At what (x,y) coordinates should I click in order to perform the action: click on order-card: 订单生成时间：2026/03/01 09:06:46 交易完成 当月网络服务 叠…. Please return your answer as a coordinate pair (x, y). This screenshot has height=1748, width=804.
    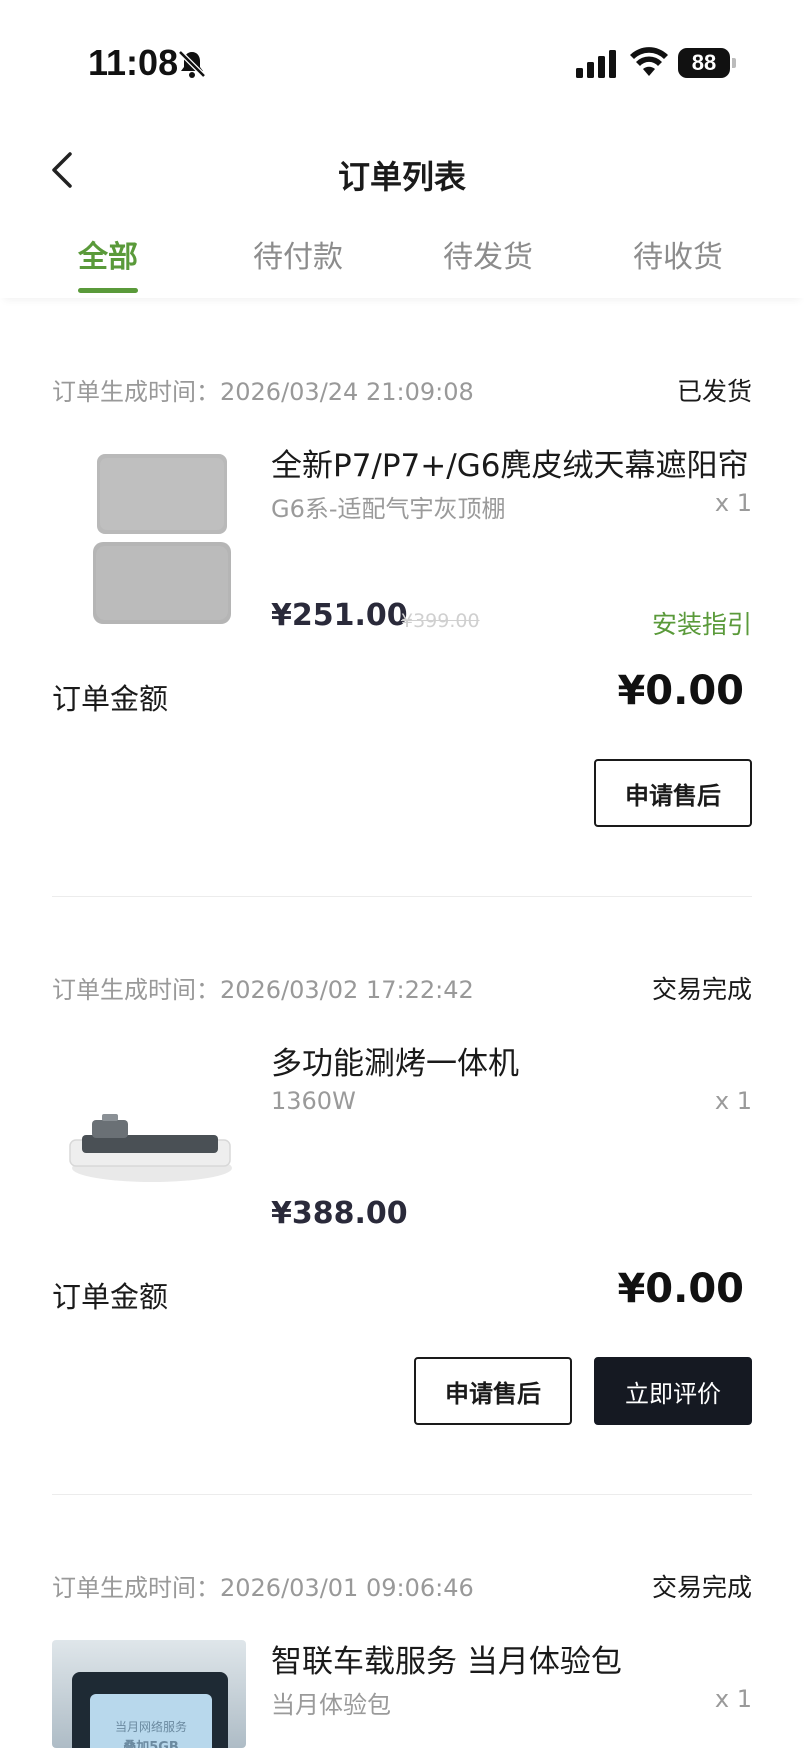
    Looking at the image, I should click on (402, 1658).